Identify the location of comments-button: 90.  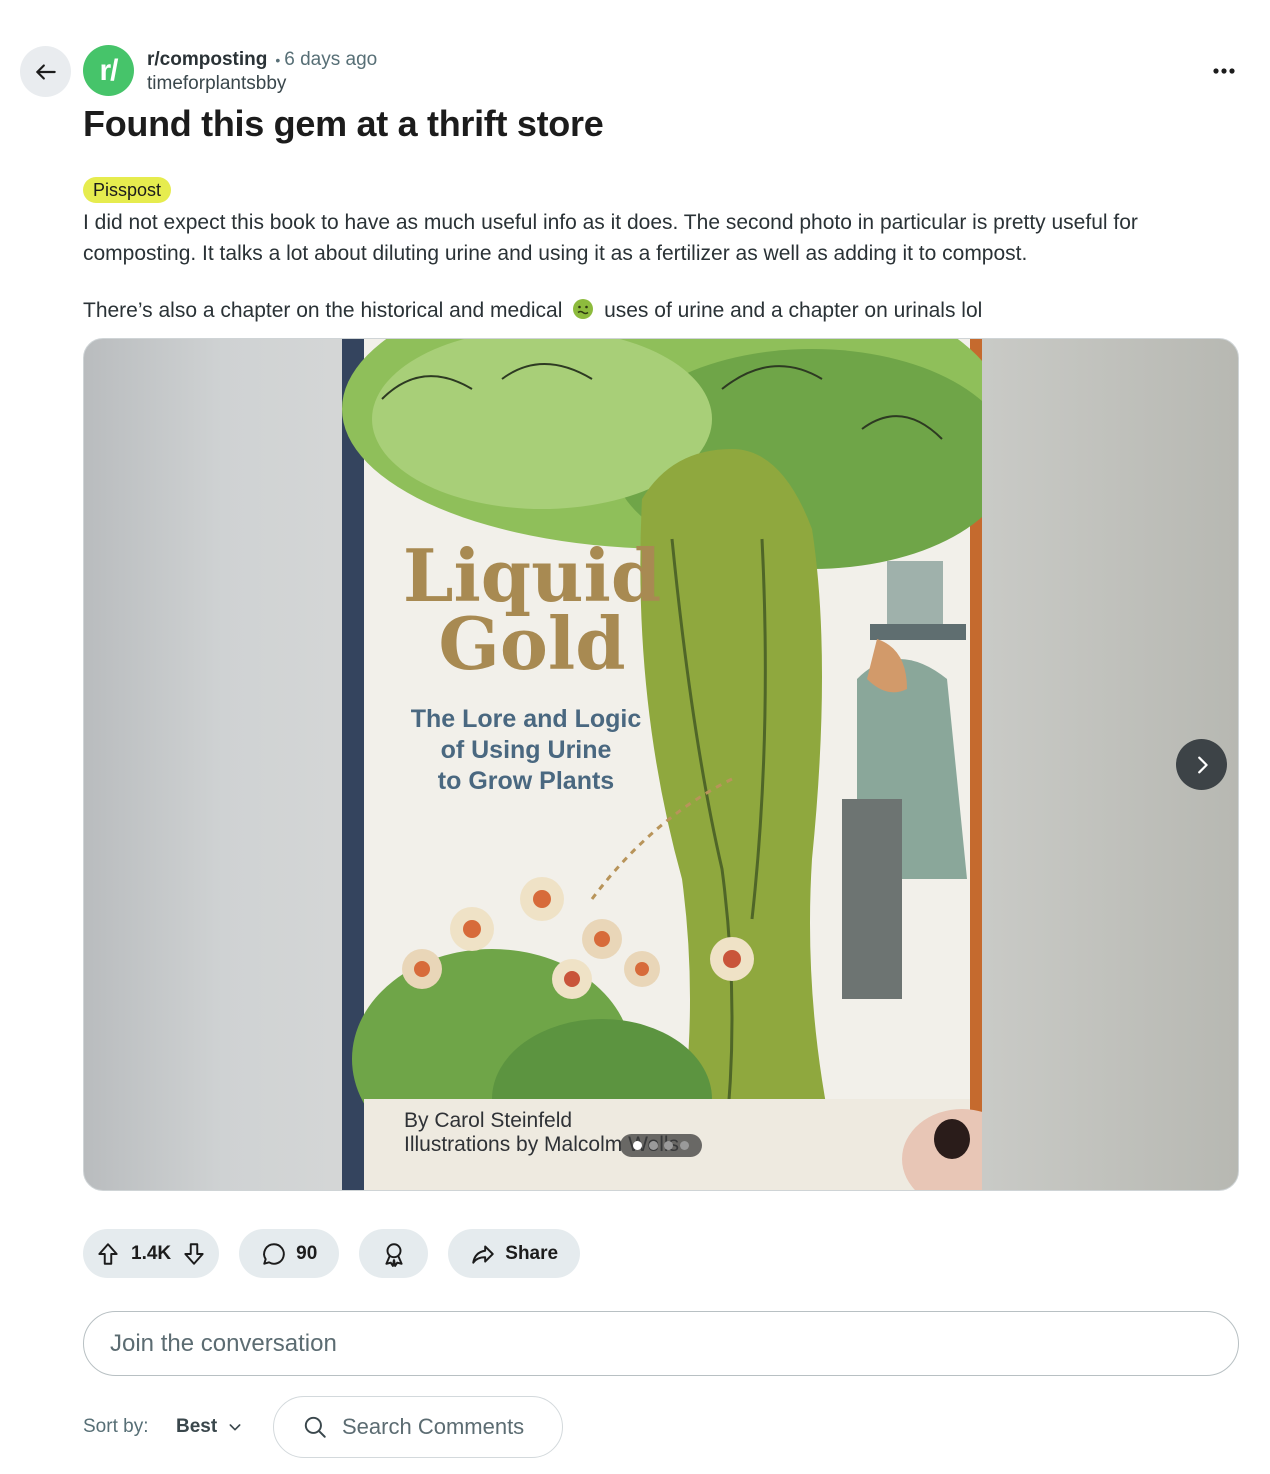
(289, 1253).